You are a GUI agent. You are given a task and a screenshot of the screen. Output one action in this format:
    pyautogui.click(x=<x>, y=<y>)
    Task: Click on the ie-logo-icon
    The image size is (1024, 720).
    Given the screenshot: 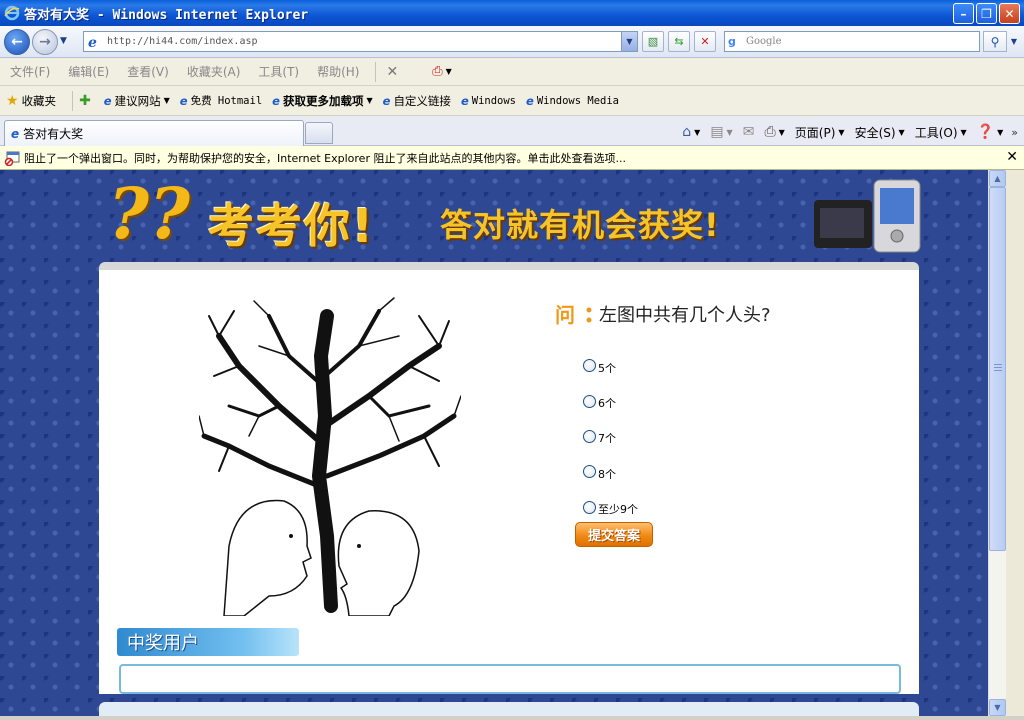 What is the action you would take?
    pyautogui.click(x=12, y=13)
    